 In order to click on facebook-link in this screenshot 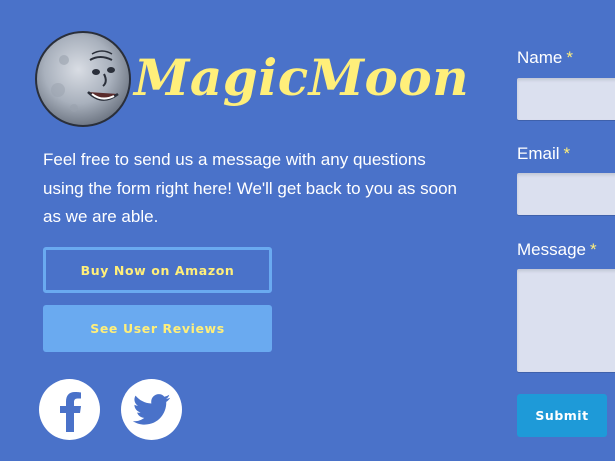, I will do `click(69, 409)`.